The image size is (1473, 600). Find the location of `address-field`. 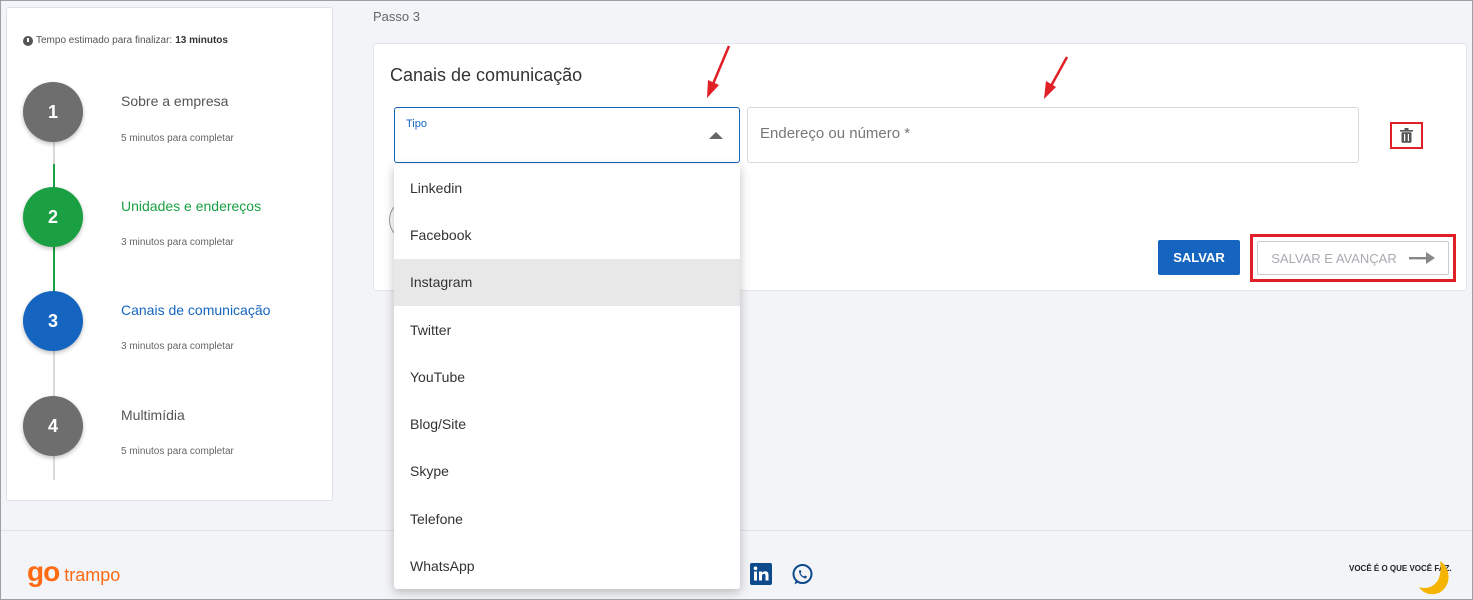

address-field is located at coordinates (1053, 135).